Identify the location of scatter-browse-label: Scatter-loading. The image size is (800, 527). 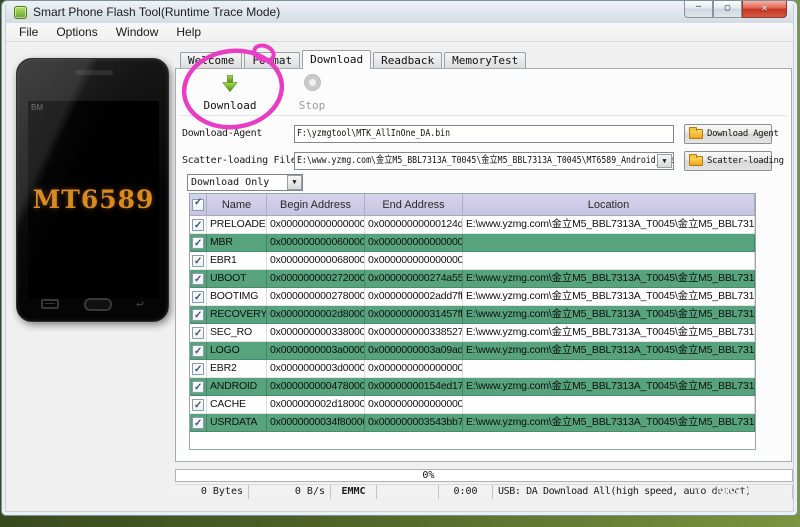
(745, 161).